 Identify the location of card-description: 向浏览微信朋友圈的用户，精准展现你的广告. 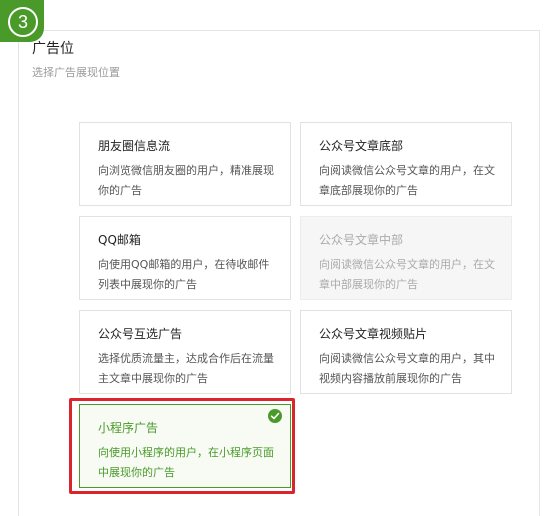
(186, 180).